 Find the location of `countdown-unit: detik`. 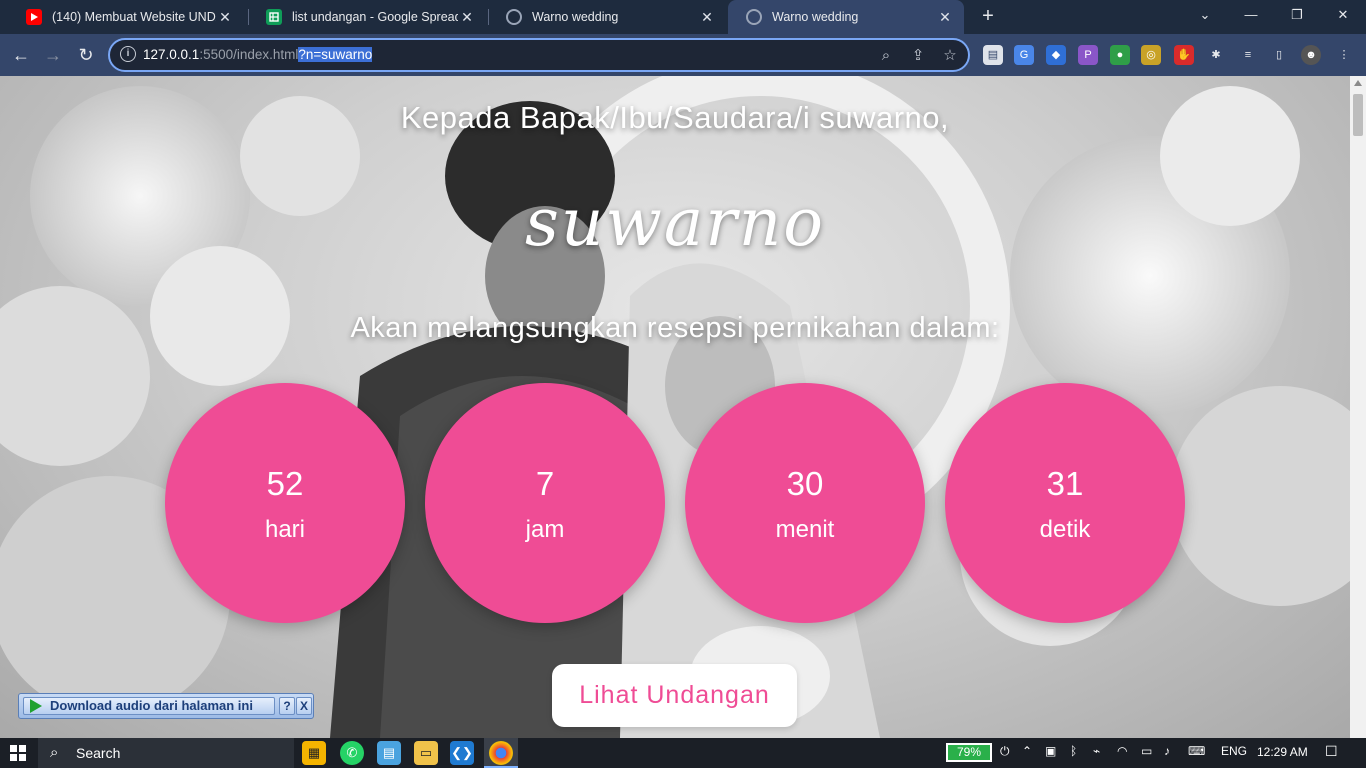

countdown-unit: detik is located at coordinates (1065, 529).